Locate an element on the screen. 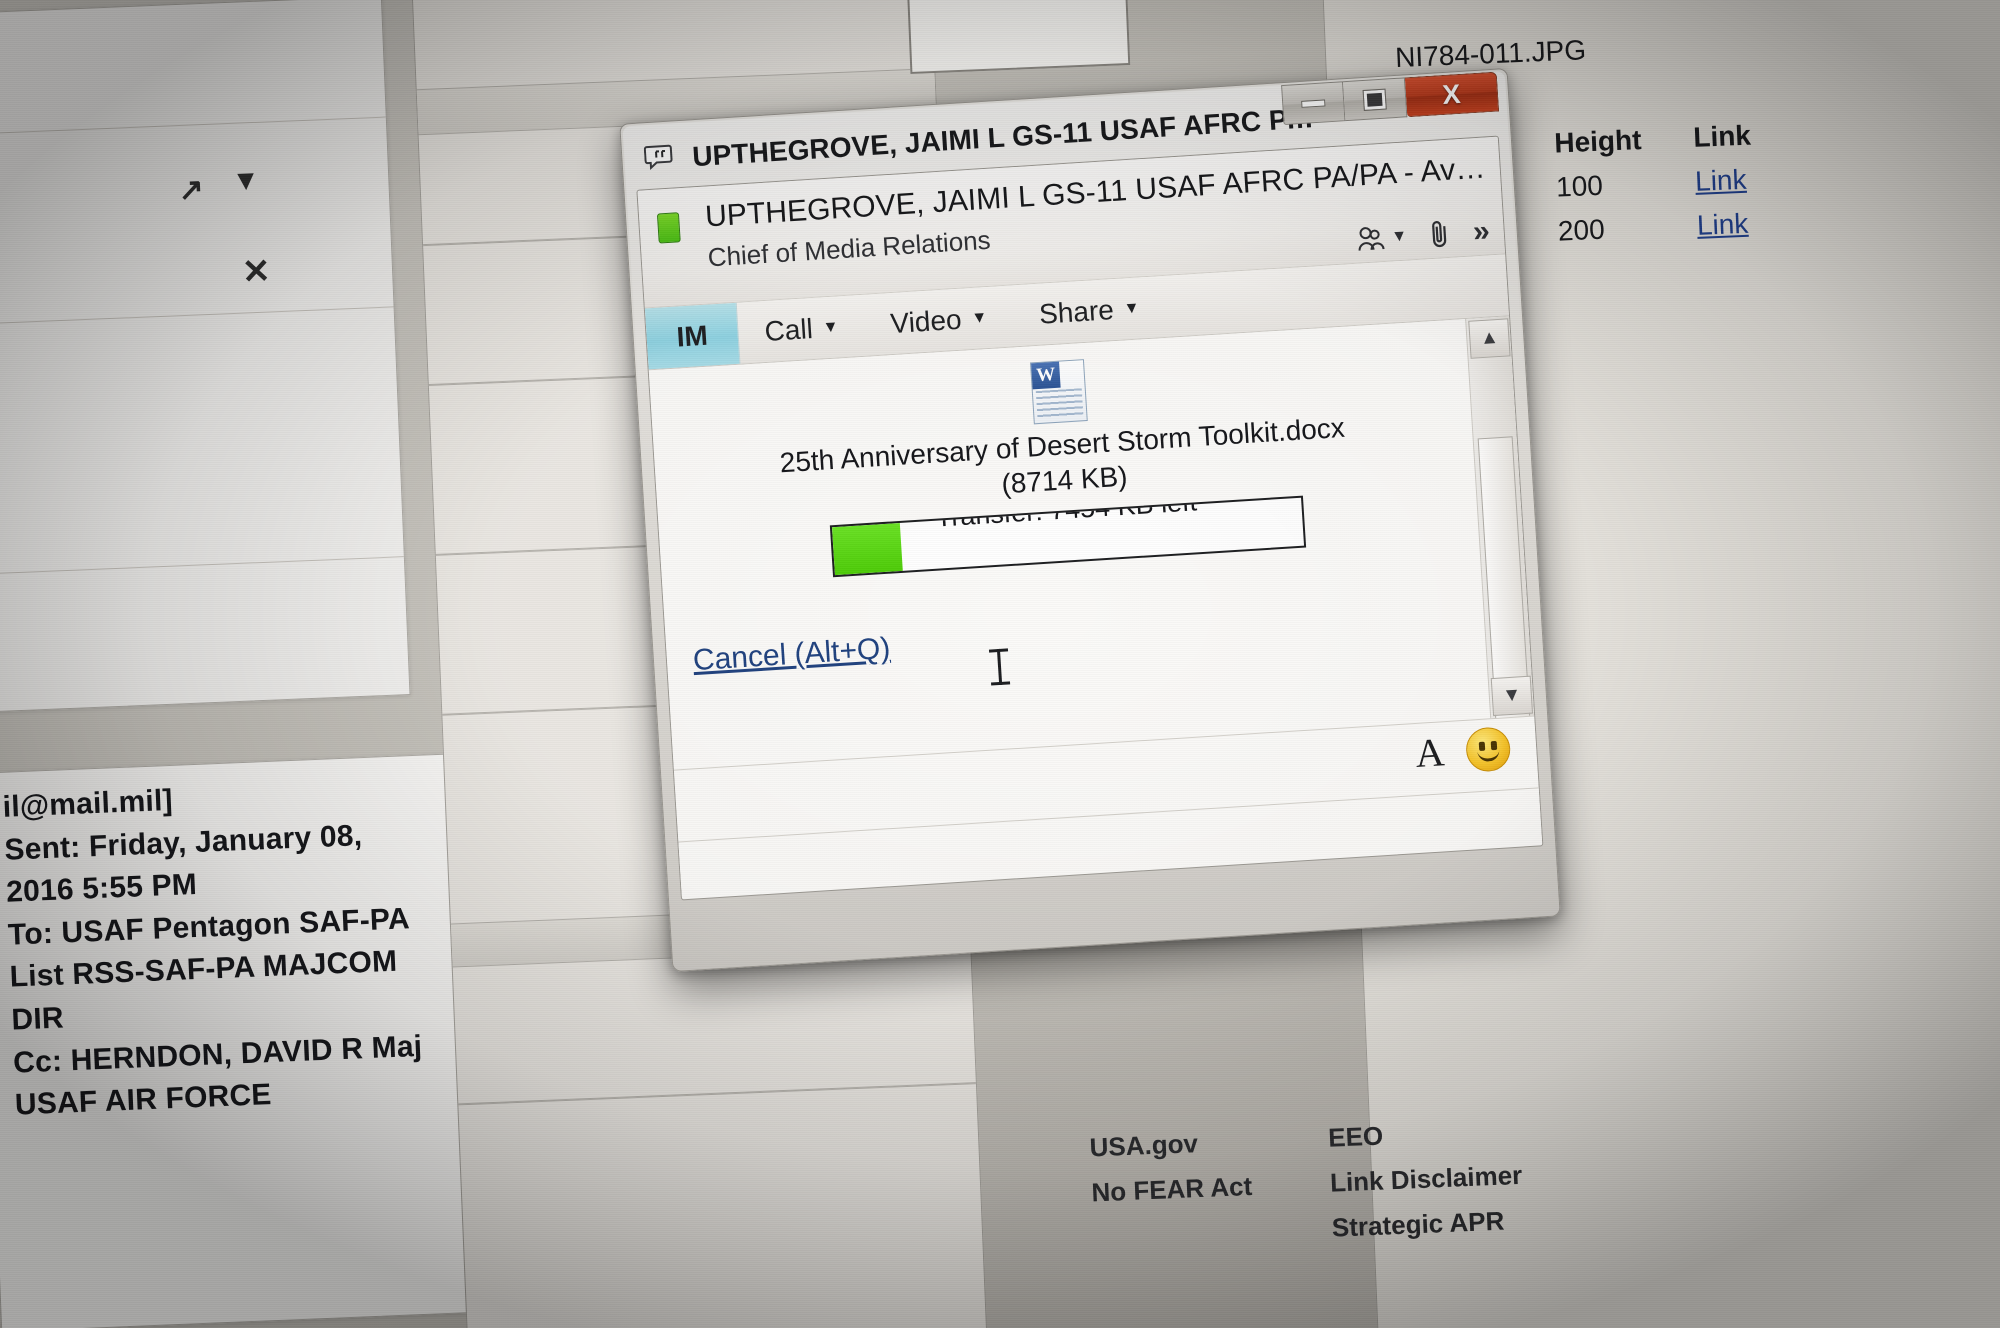 This screenshot has width=2000, height=1328. add-participants-button: ▼ is located at coordinates (1382, 238).